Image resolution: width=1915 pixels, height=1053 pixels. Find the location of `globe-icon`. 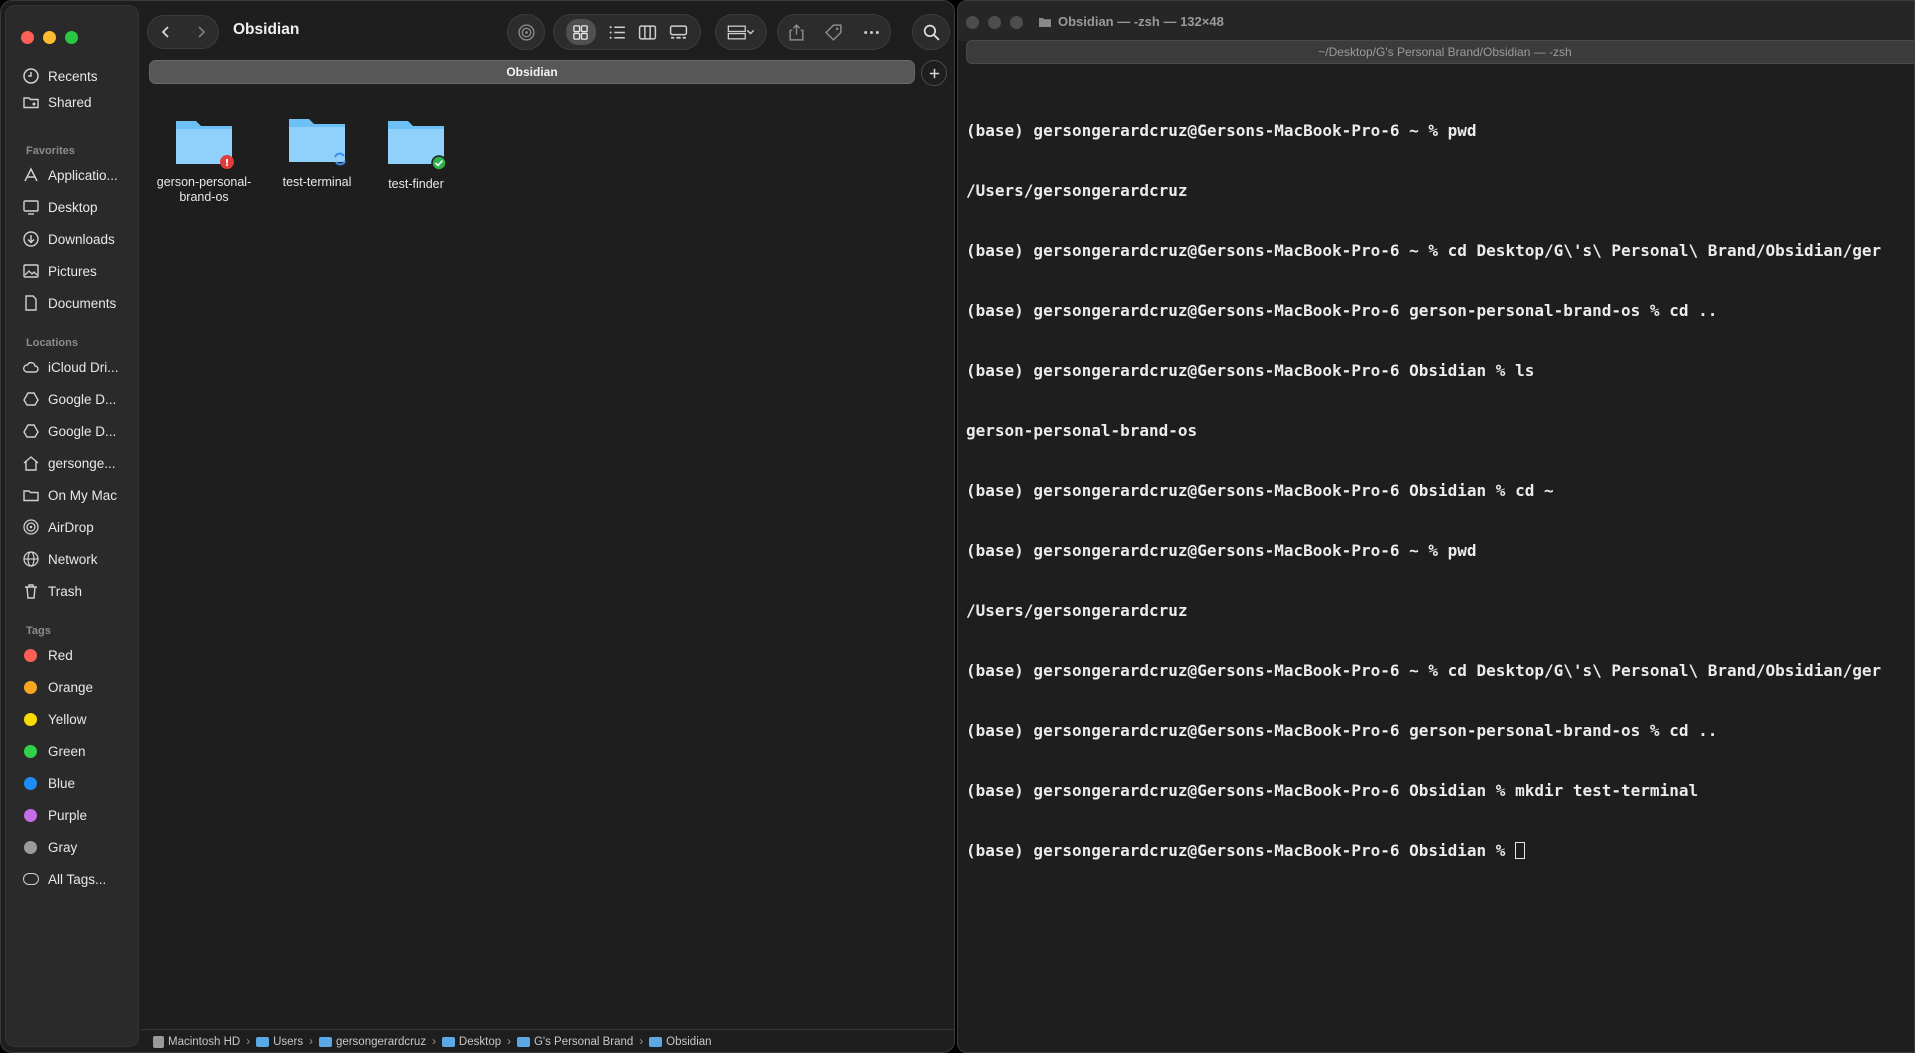

globe-icon is located at coordinates (31, 559).